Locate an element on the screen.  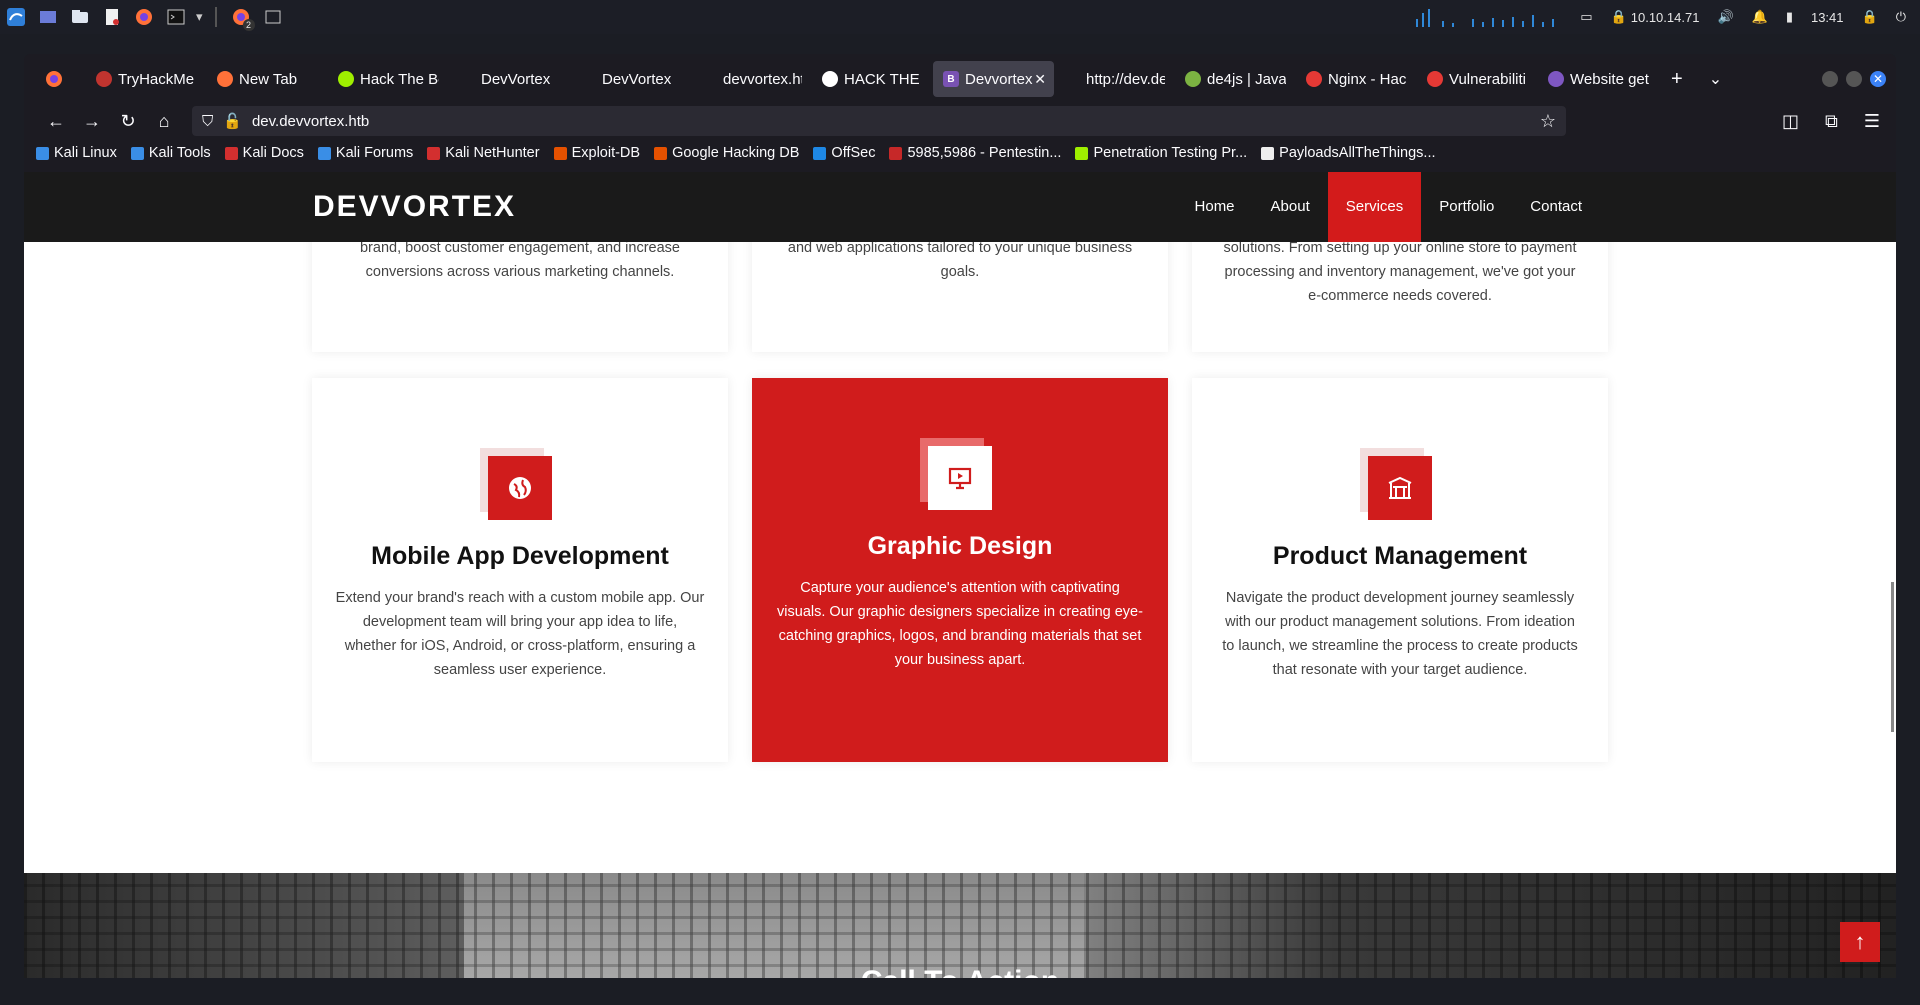
bookmark-item: Exploit-DB is located at coordinates (597, 153).